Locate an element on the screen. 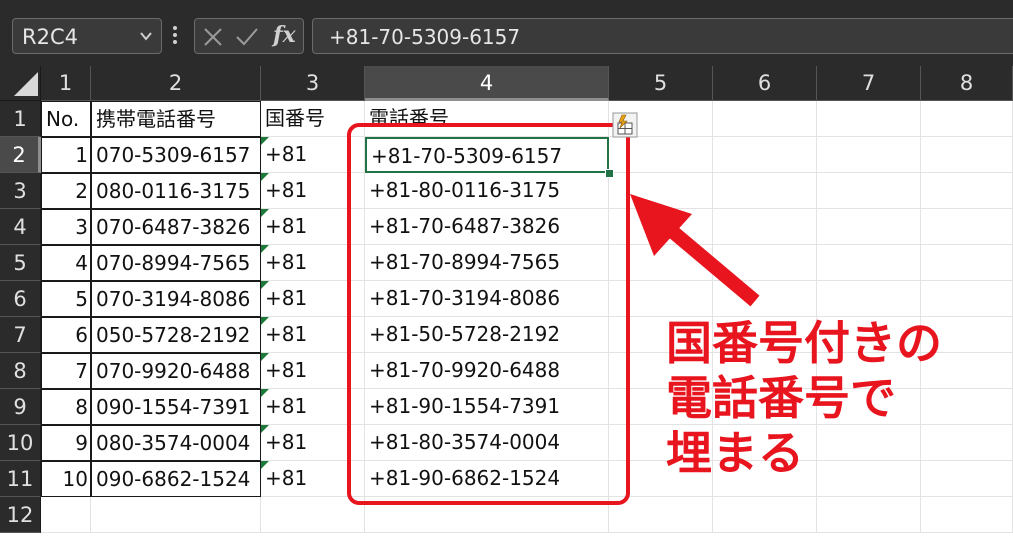 The height and width of the screenshot is (541, 1013). column-header: 4 is located at coordinates (487, 83).